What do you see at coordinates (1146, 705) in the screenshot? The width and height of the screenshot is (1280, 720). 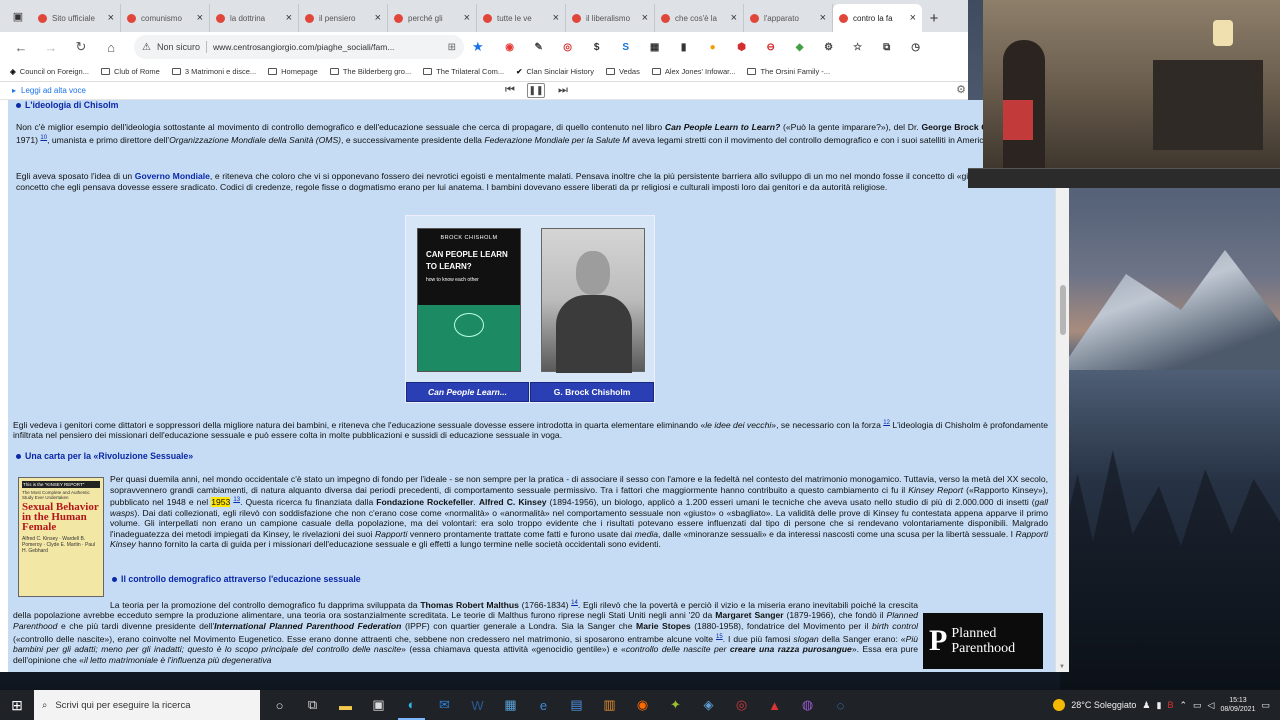 I see `person-icon: ♟` at bounding box center [1146, 705].